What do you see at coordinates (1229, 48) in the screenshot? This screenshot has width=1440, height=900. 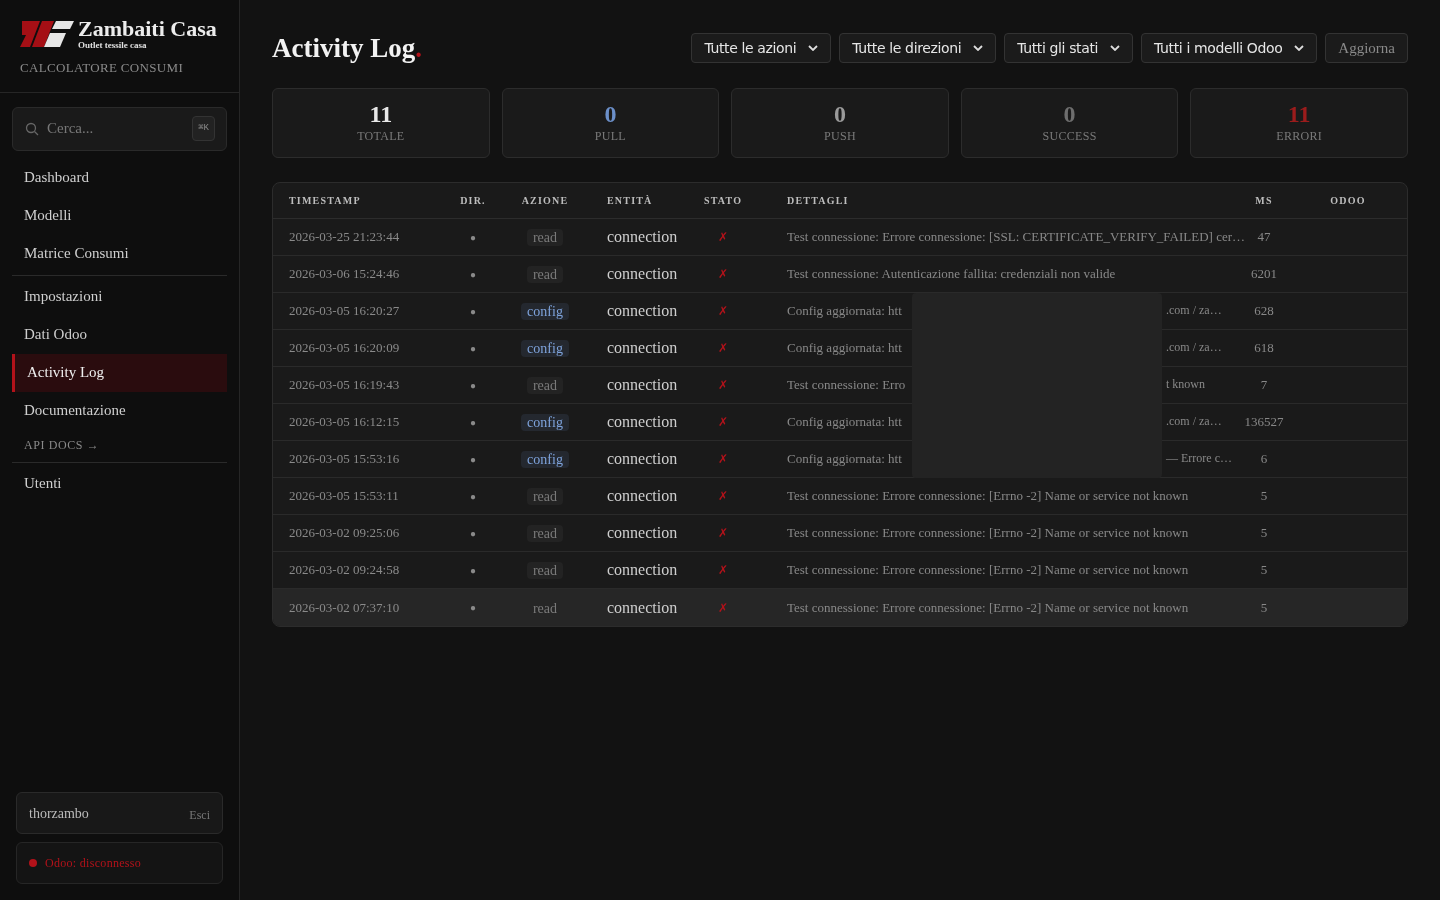 I see `filter-dropdown: Tutti i modelli Odoo` at bounding box center [1229, 48].